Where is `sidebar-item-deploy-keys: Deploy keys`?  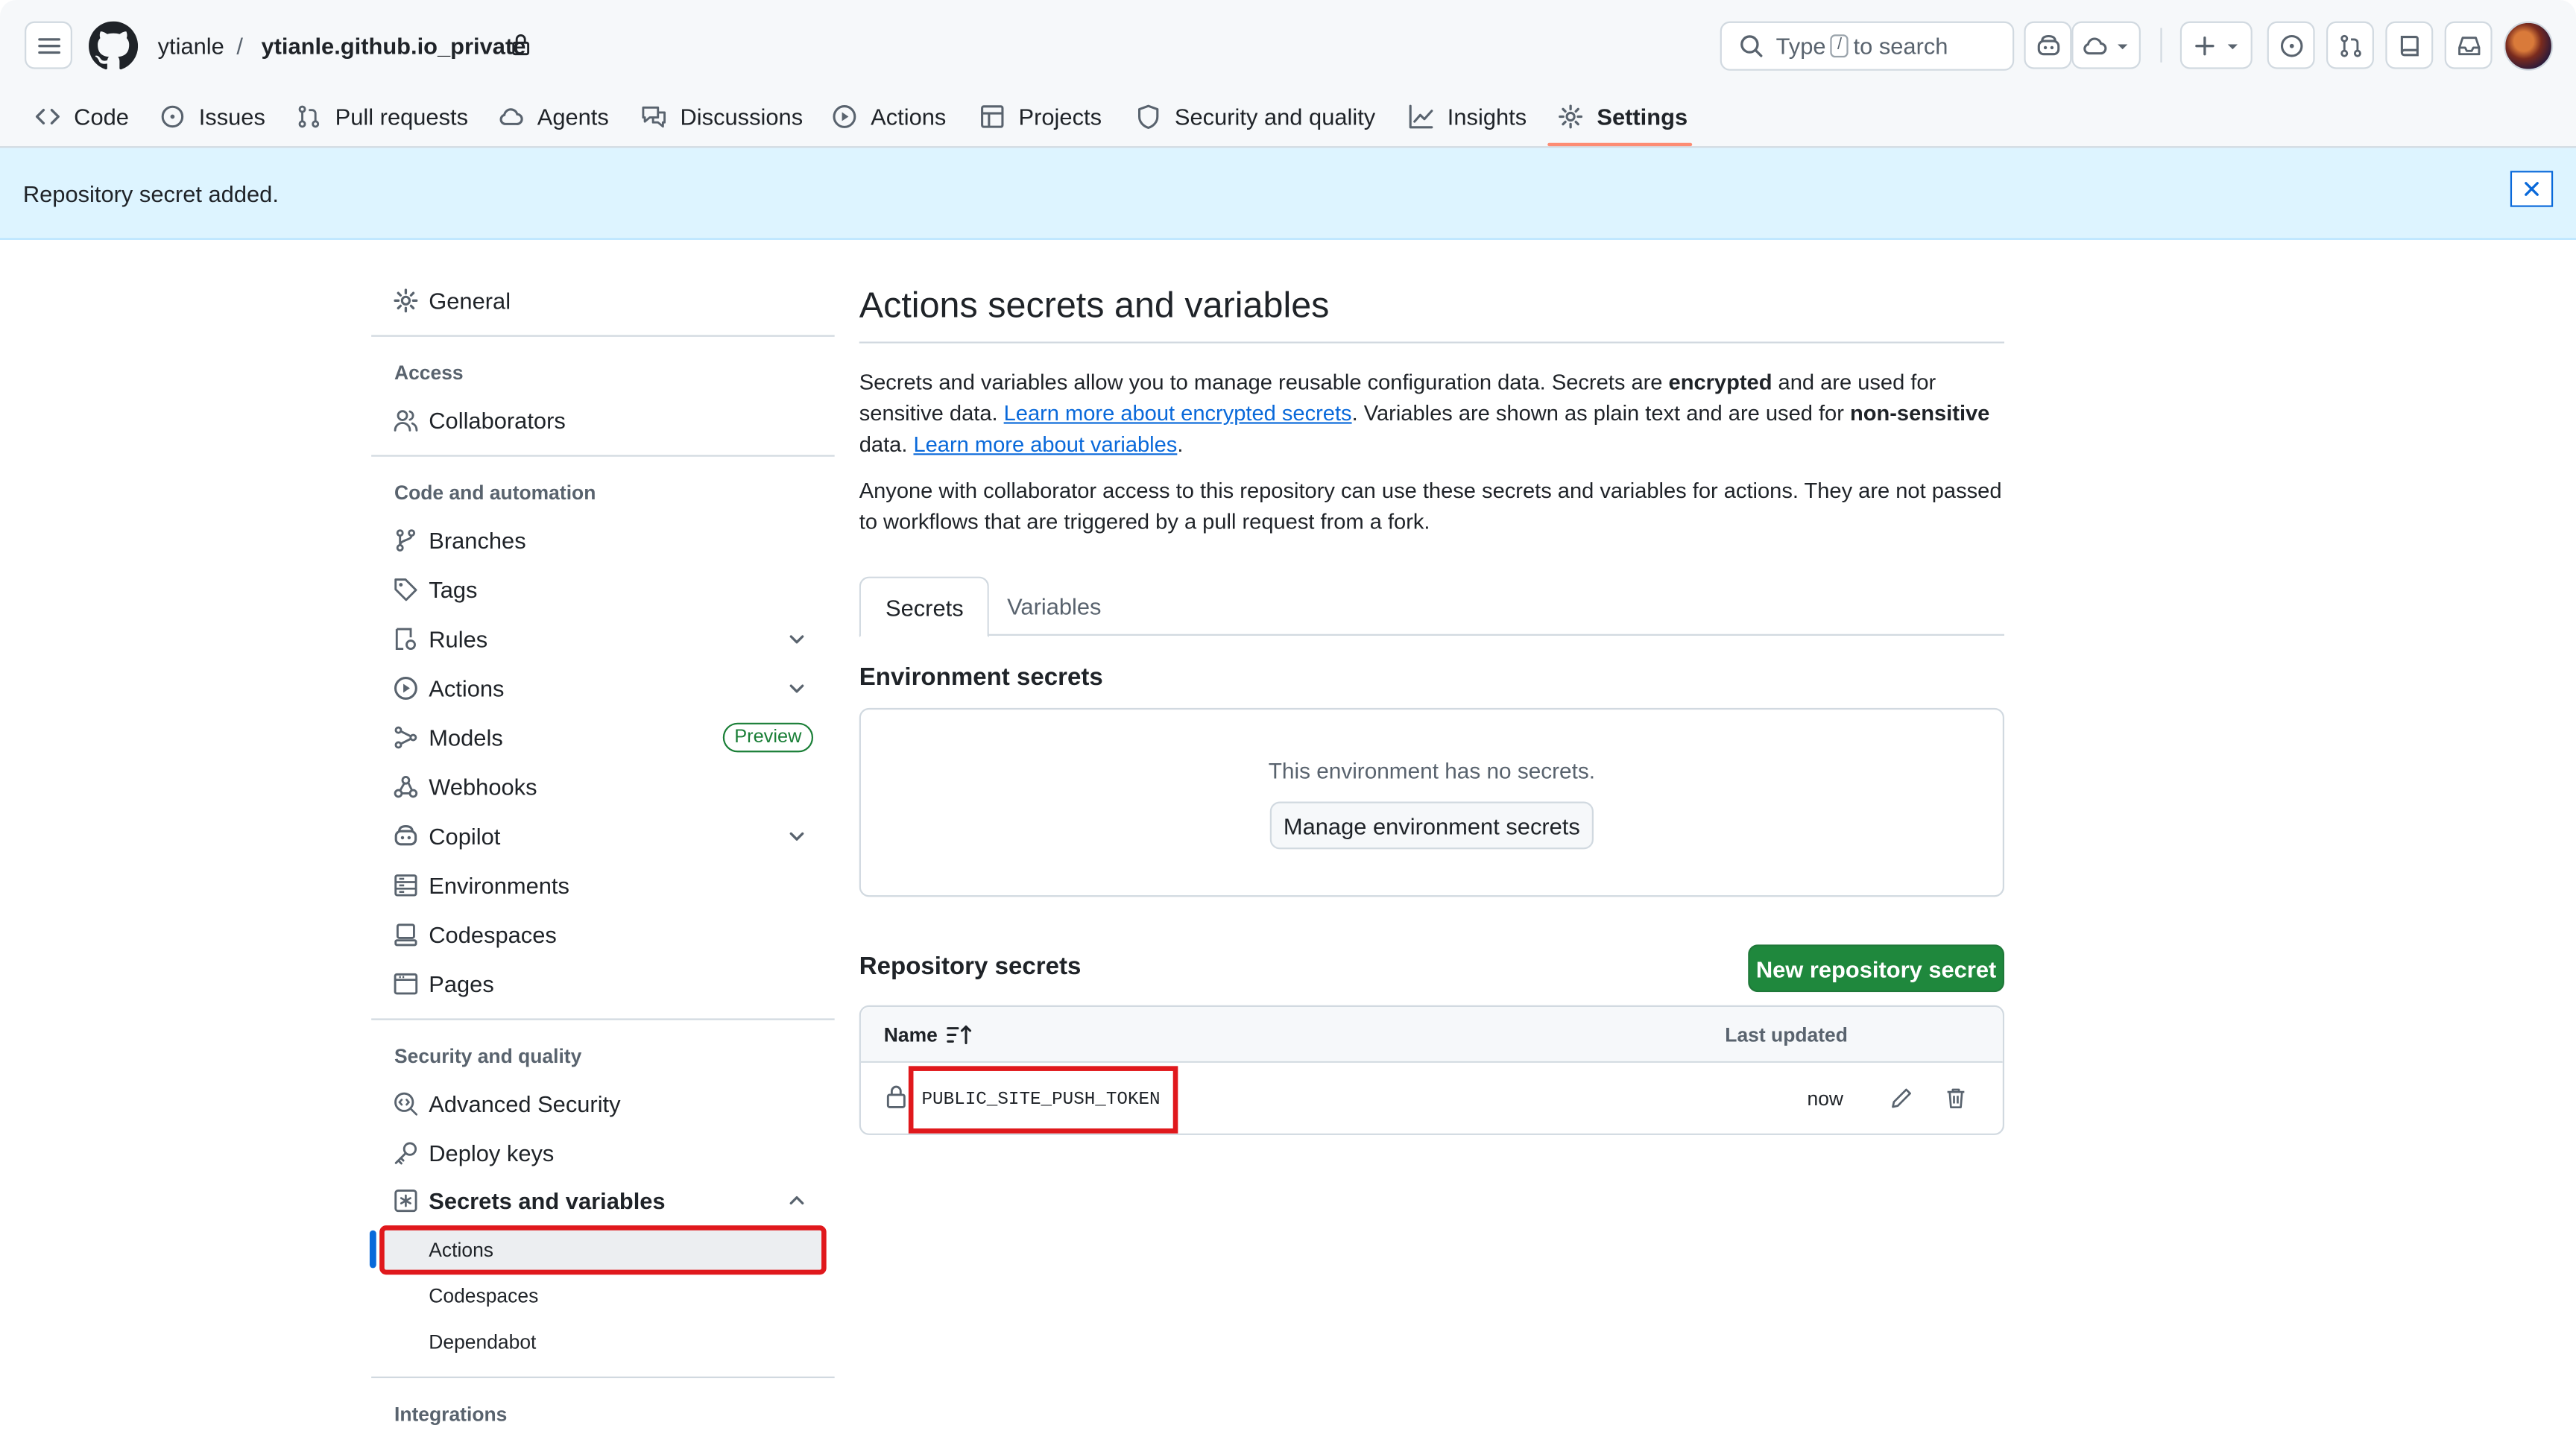 sidebar-item-deploy-keys: Deploy keys is located at coordinates (603, 1153).